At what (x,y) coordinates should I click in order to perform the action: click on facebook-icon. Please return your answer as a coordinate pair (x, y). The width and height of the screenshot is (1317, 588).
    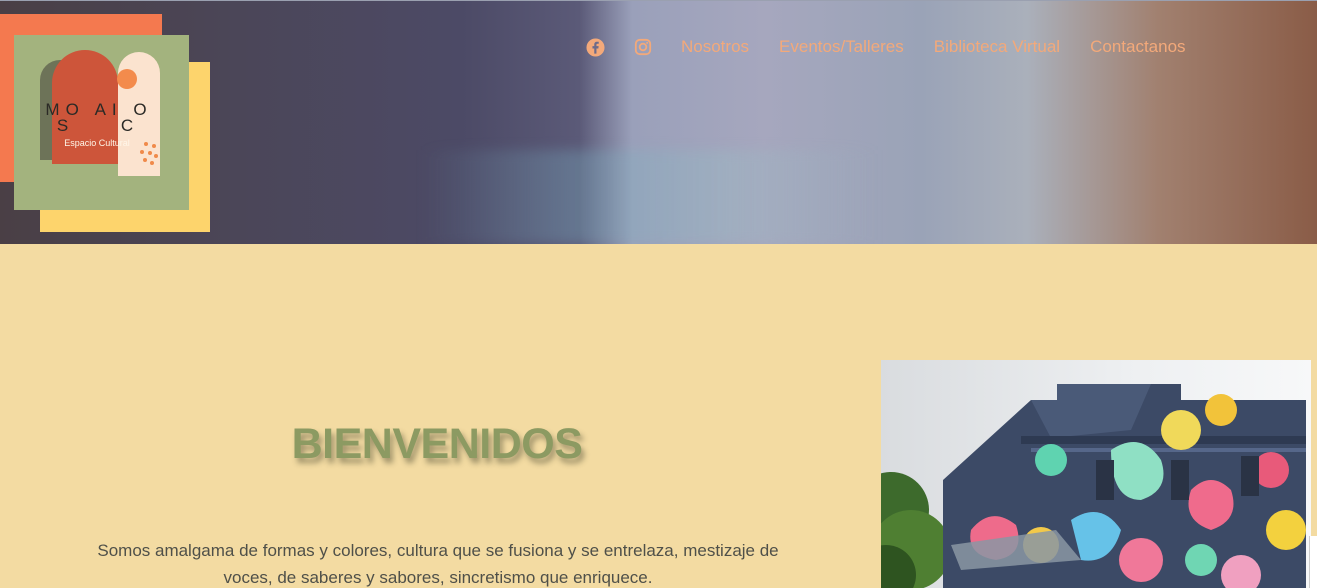
    Looking at the image, I should click on (595, 47).